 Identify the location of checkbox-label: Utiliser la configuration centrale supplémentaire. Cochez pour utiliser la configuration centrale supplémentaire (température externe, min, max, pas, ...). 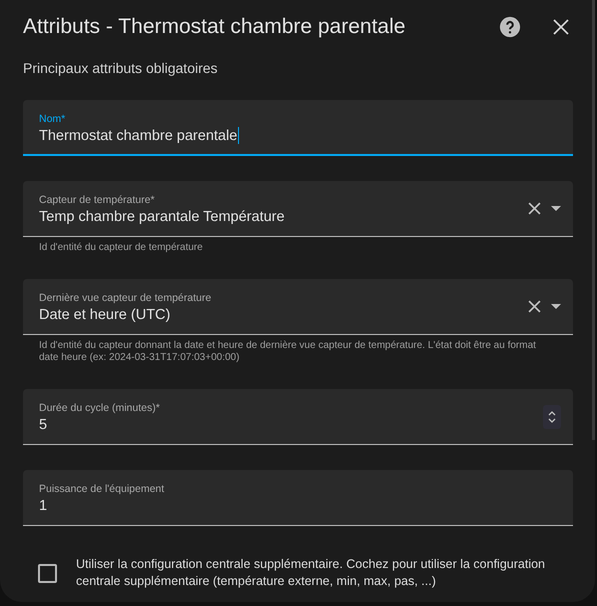
(311, 573).